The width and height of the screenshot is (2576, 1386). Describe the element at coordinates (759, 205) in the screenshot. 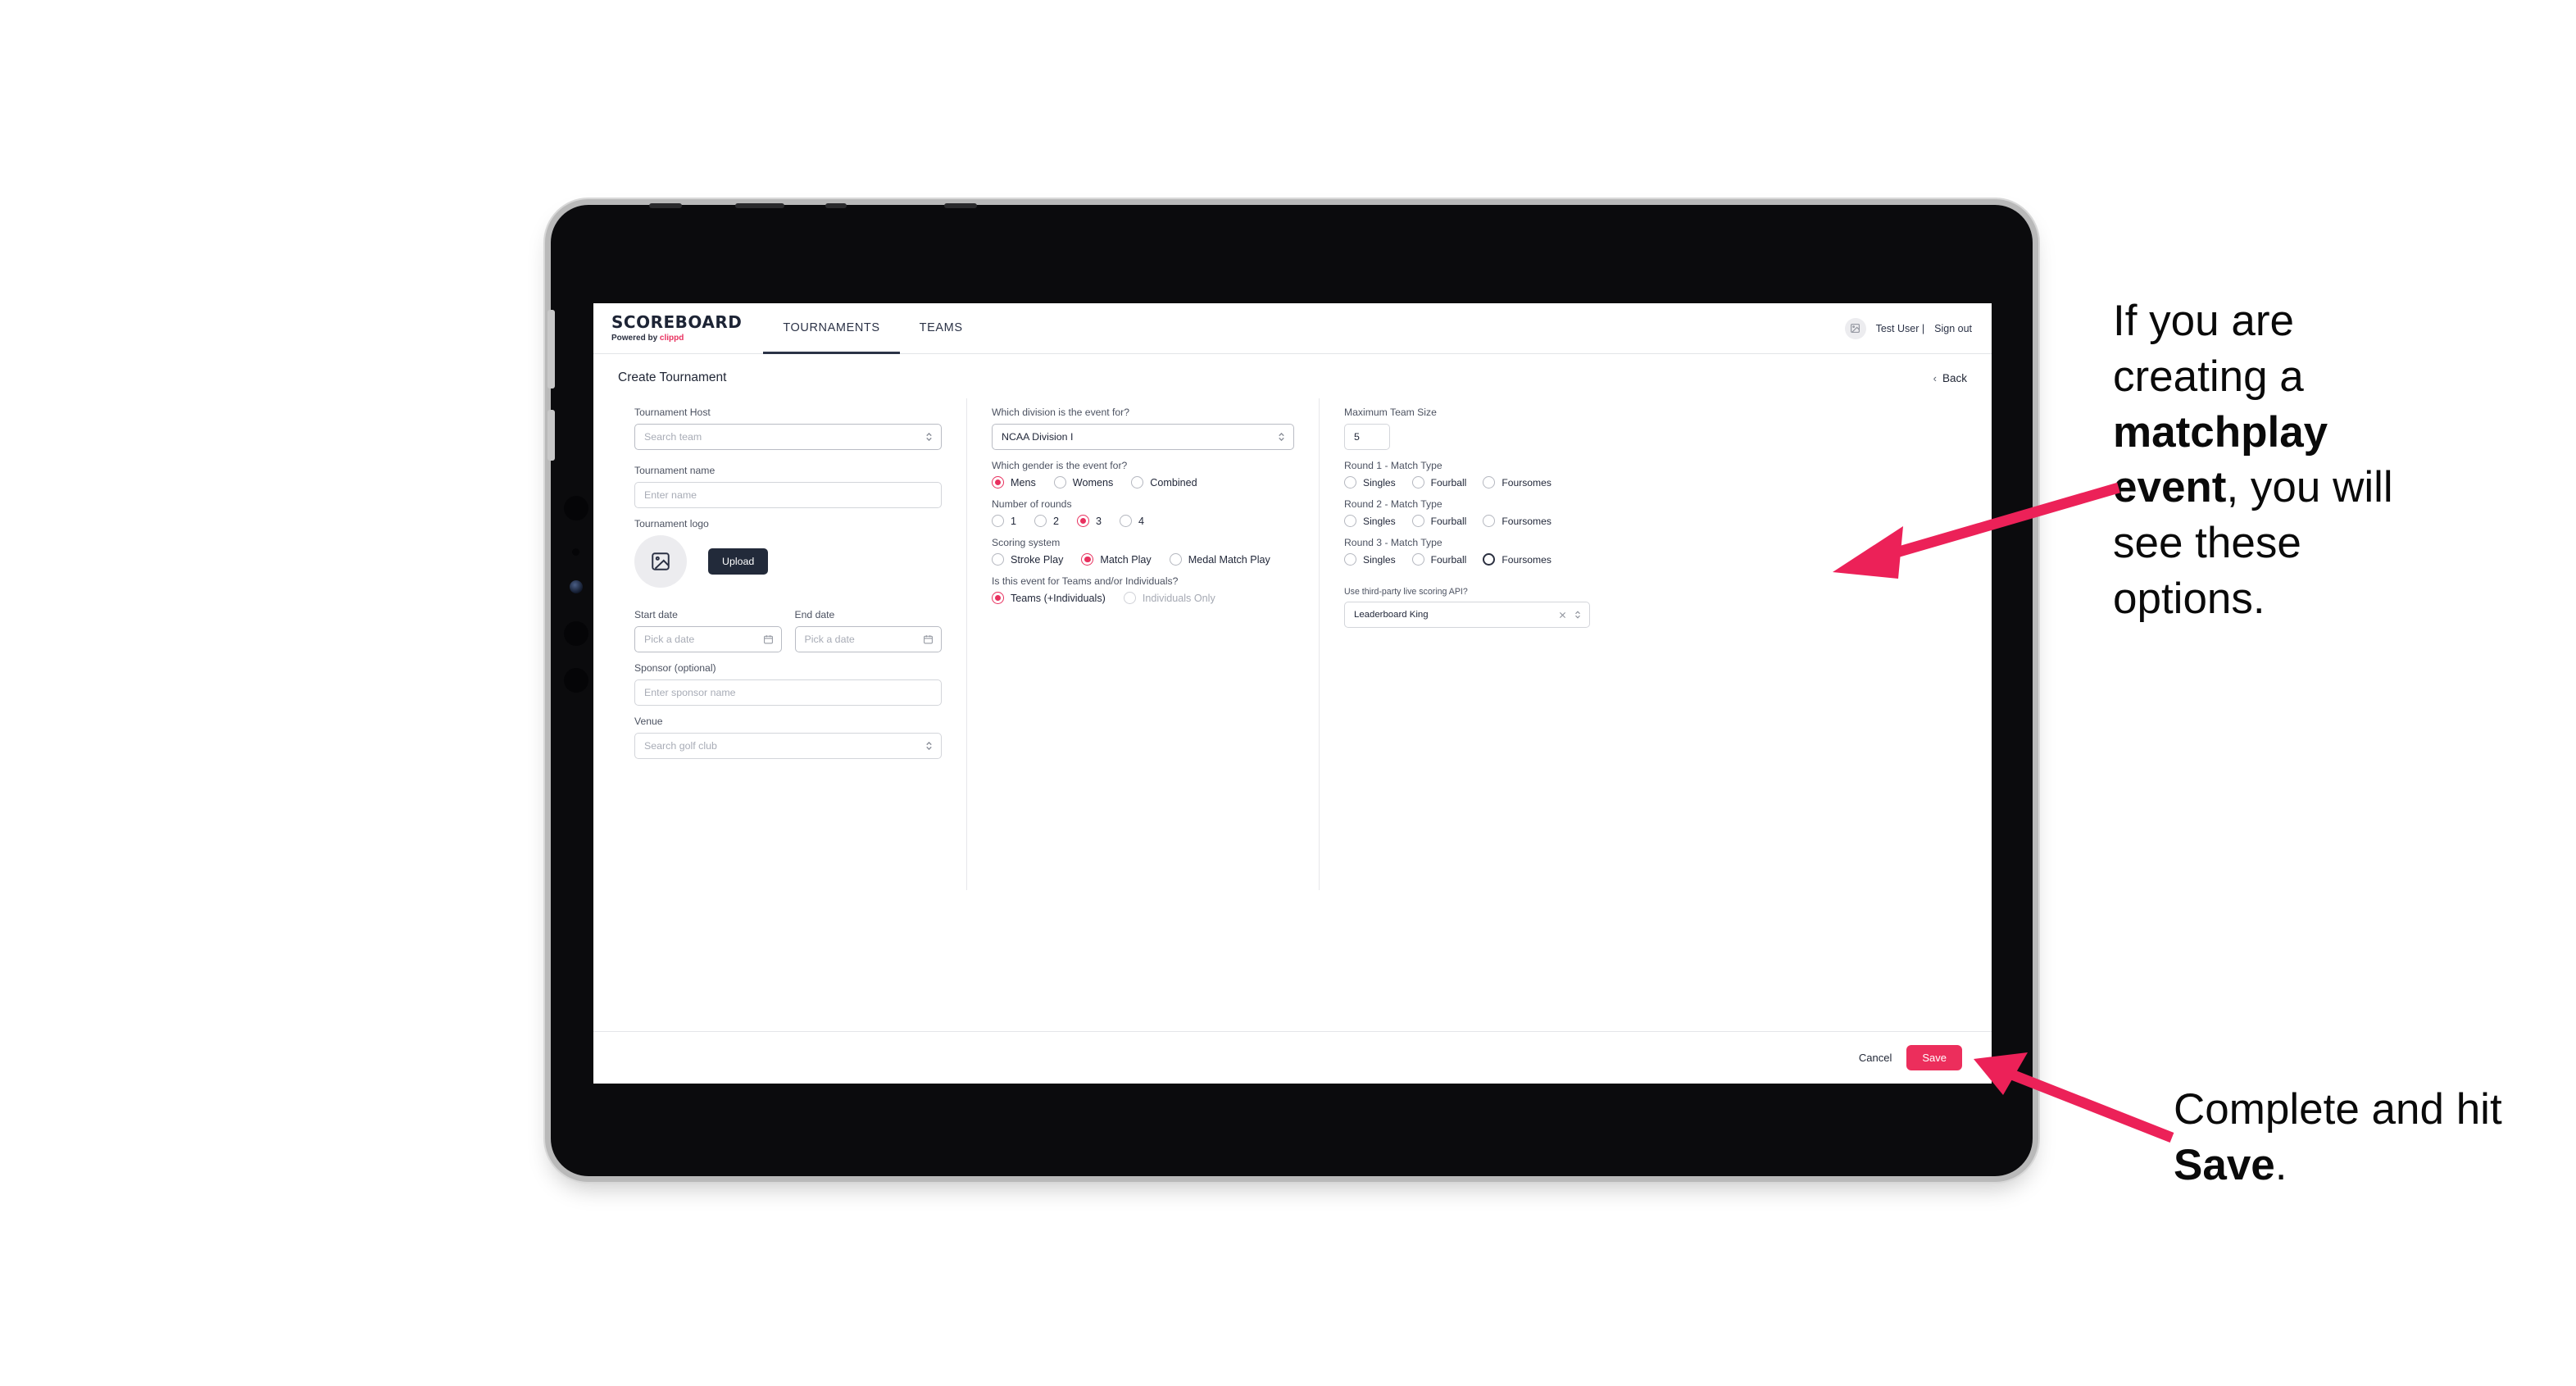

I see `device-speaker-hole` at that location.